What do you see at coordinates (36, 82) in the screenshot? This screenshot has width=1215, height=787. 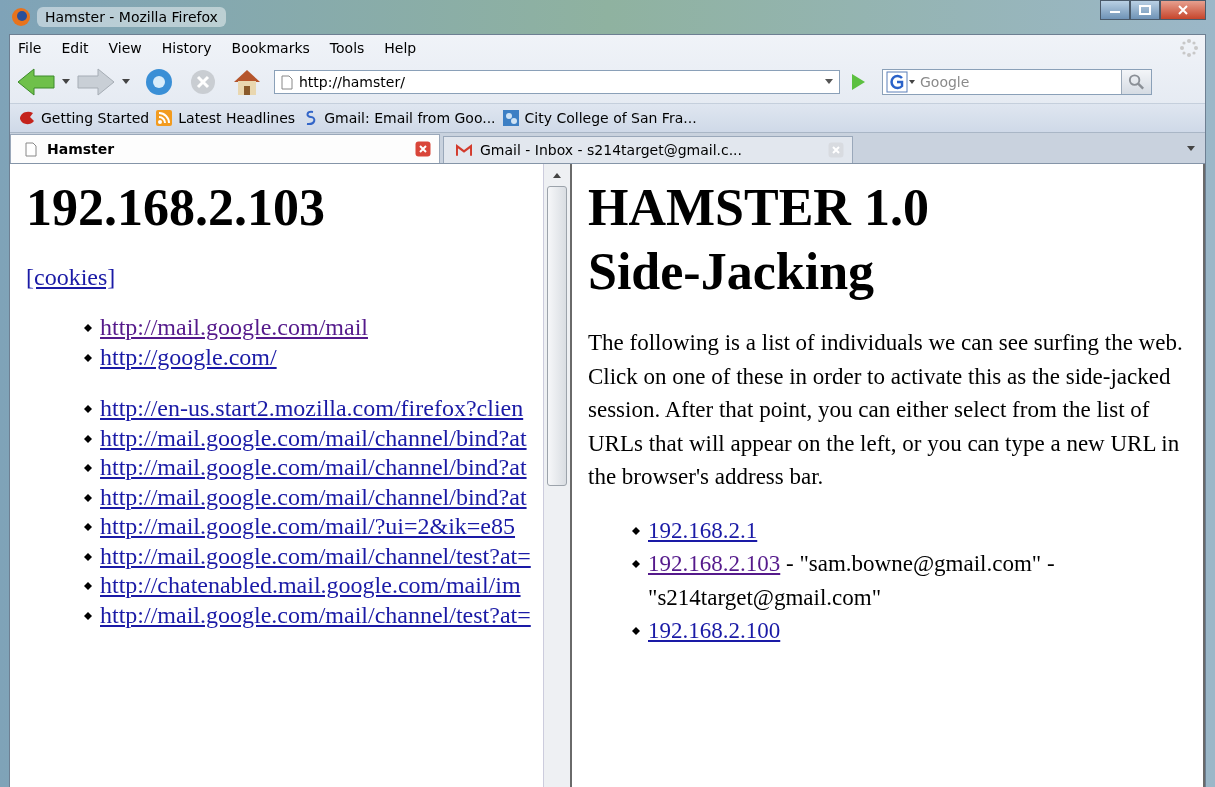 I see `back-arrow-icon` at bounding box center [36, 82].